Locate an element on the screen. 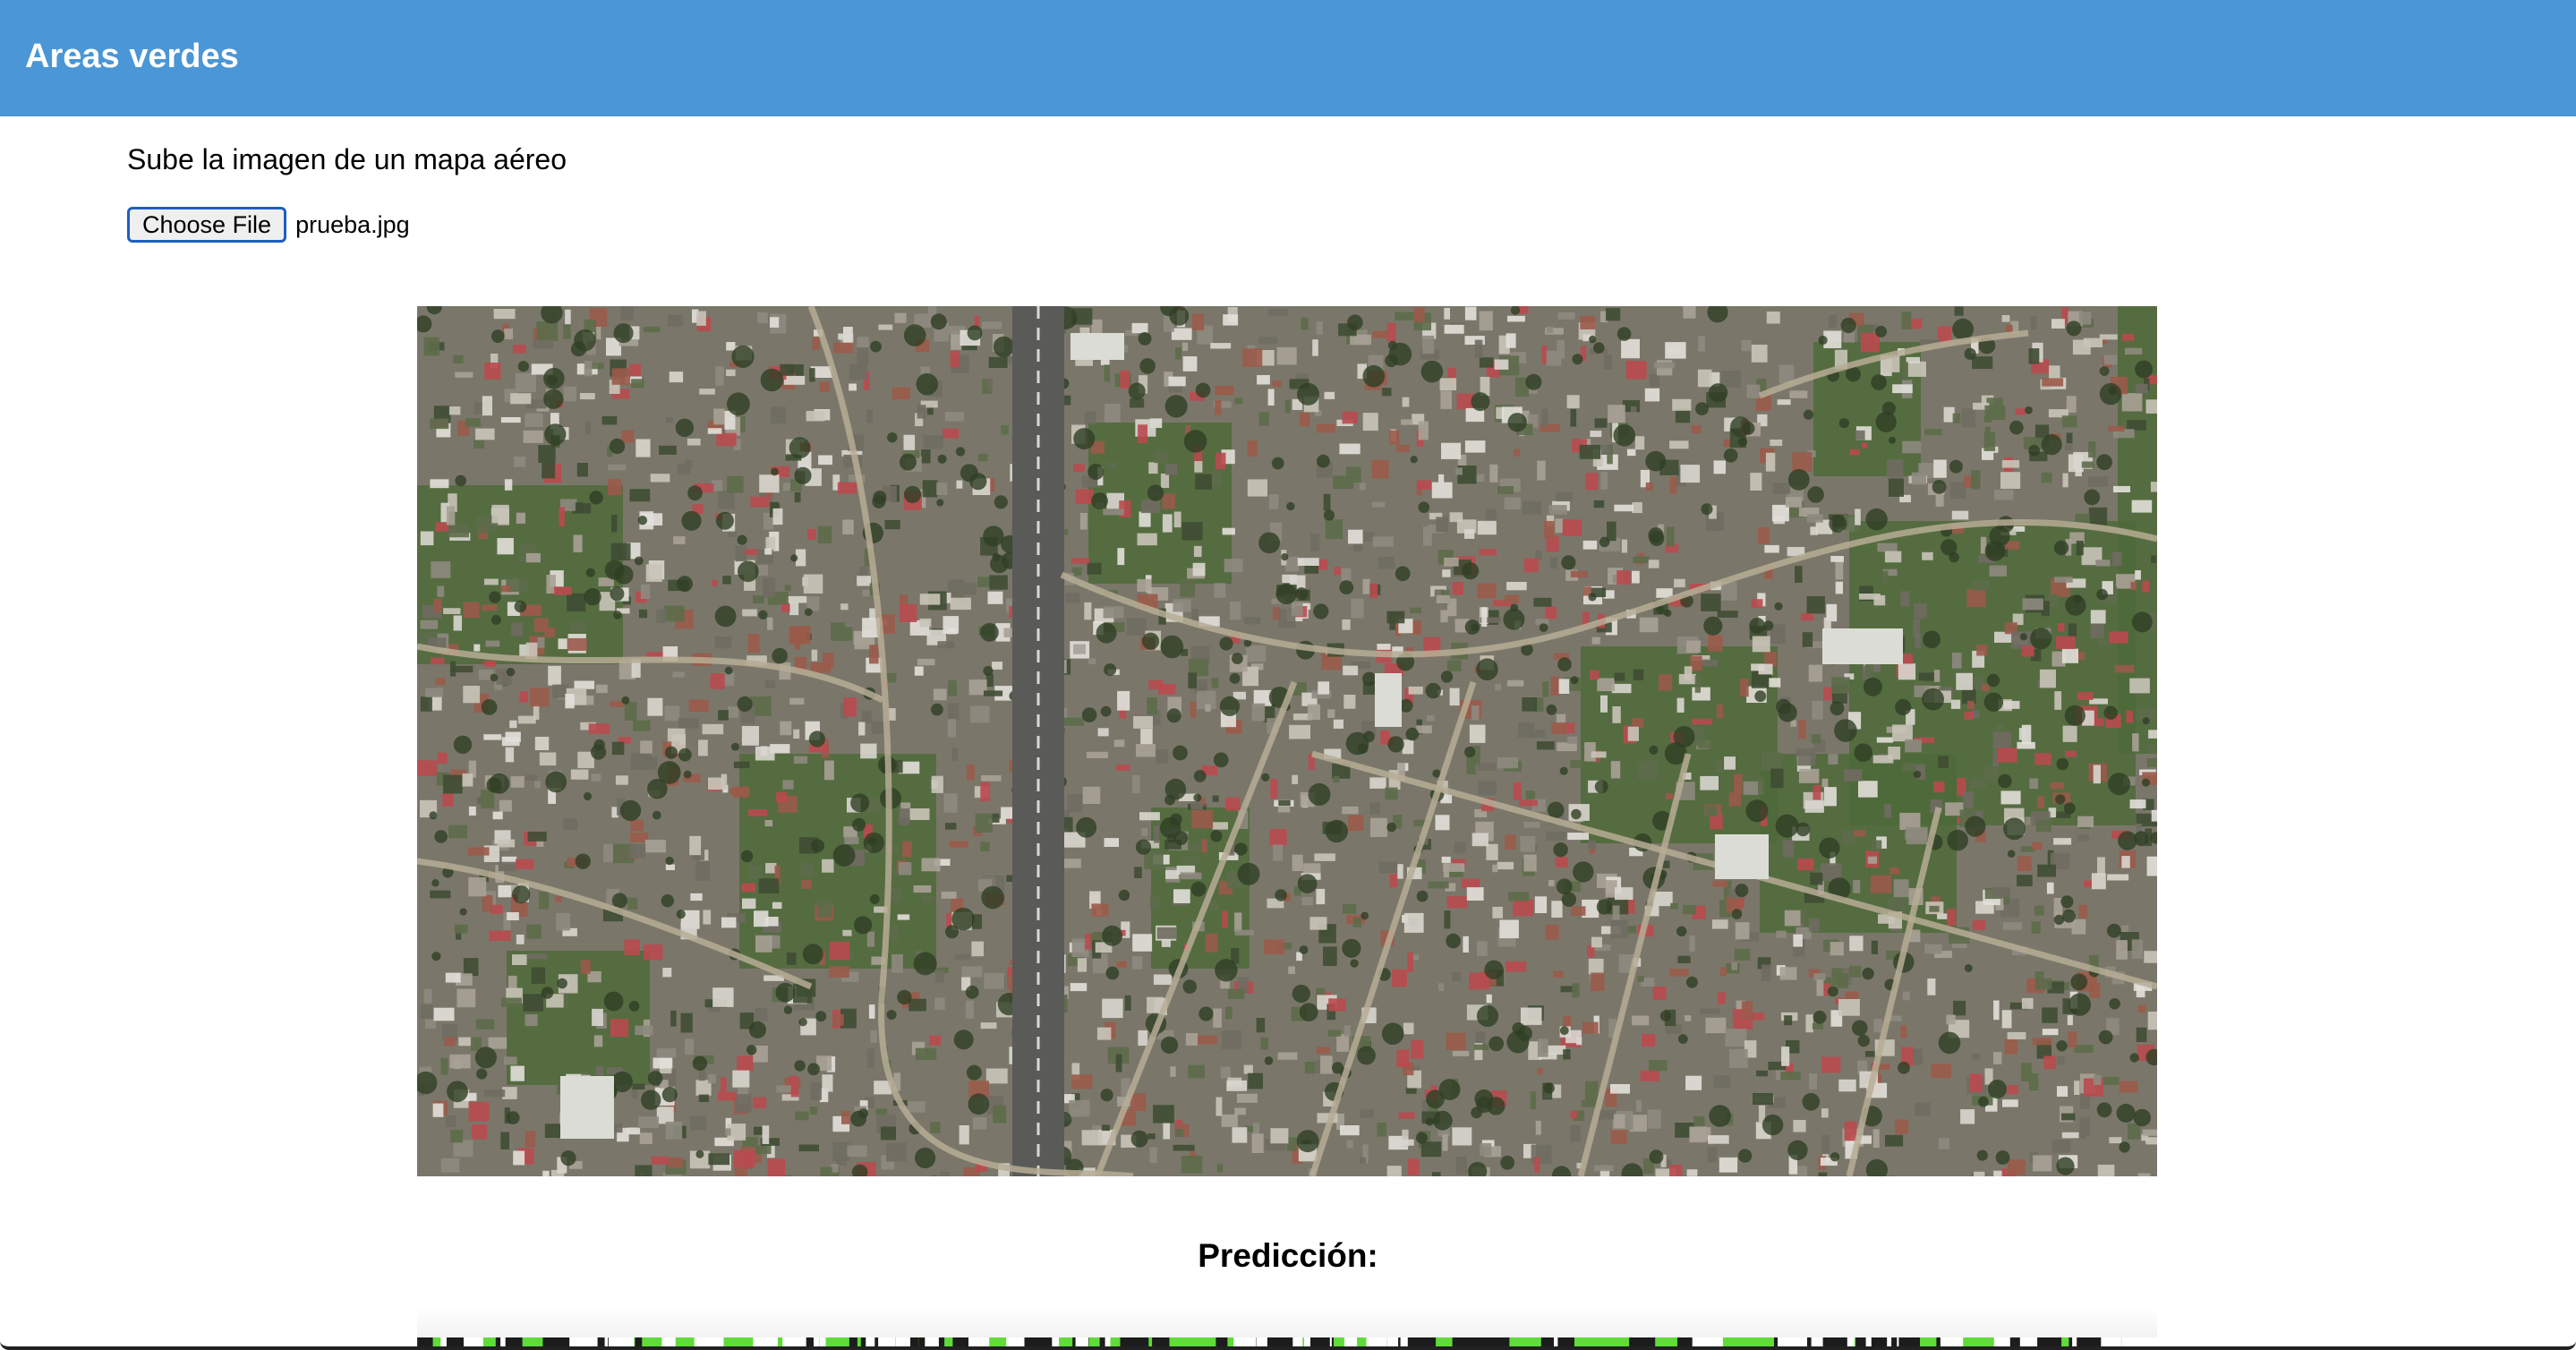 The image size is (2576, 1350). selected-file-name: prueba.jpg is located at coordinates (352, 224).